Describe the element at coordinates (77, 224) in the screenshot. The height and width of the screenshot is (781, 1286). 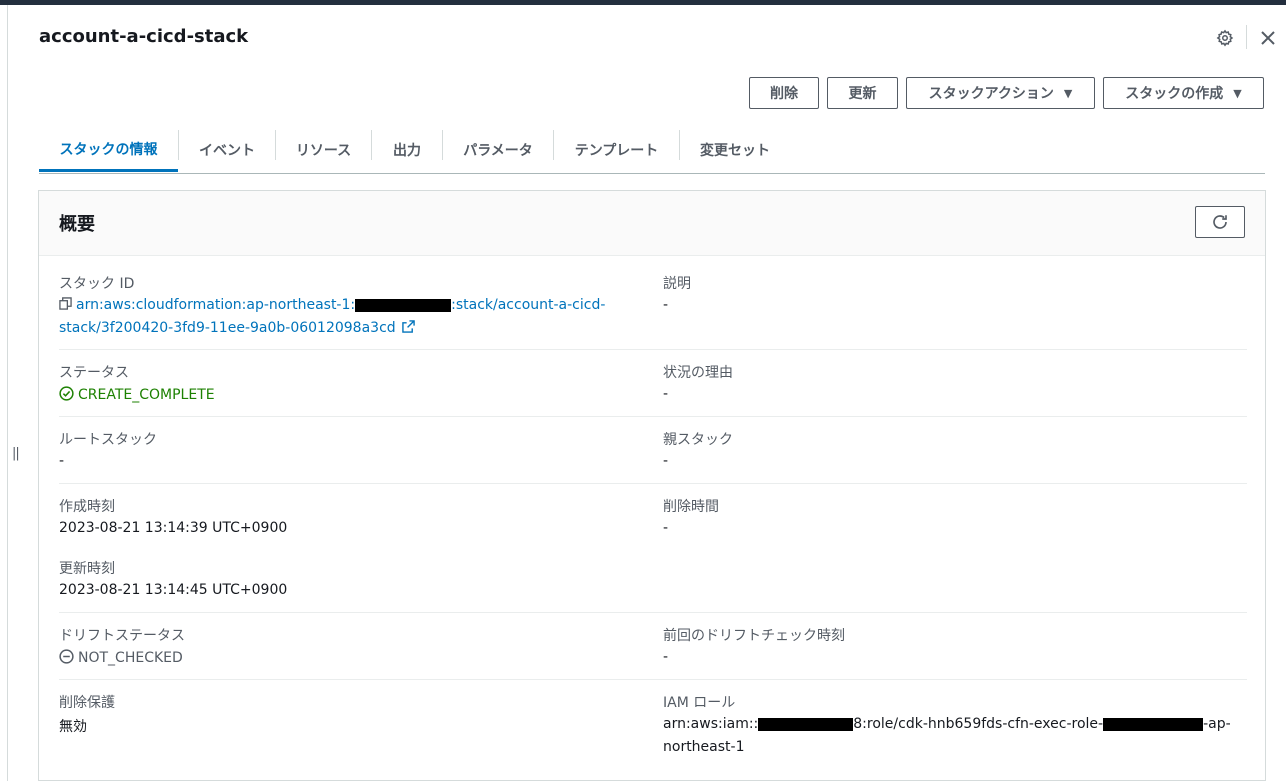
I see `overview-title: 概要` at that location.